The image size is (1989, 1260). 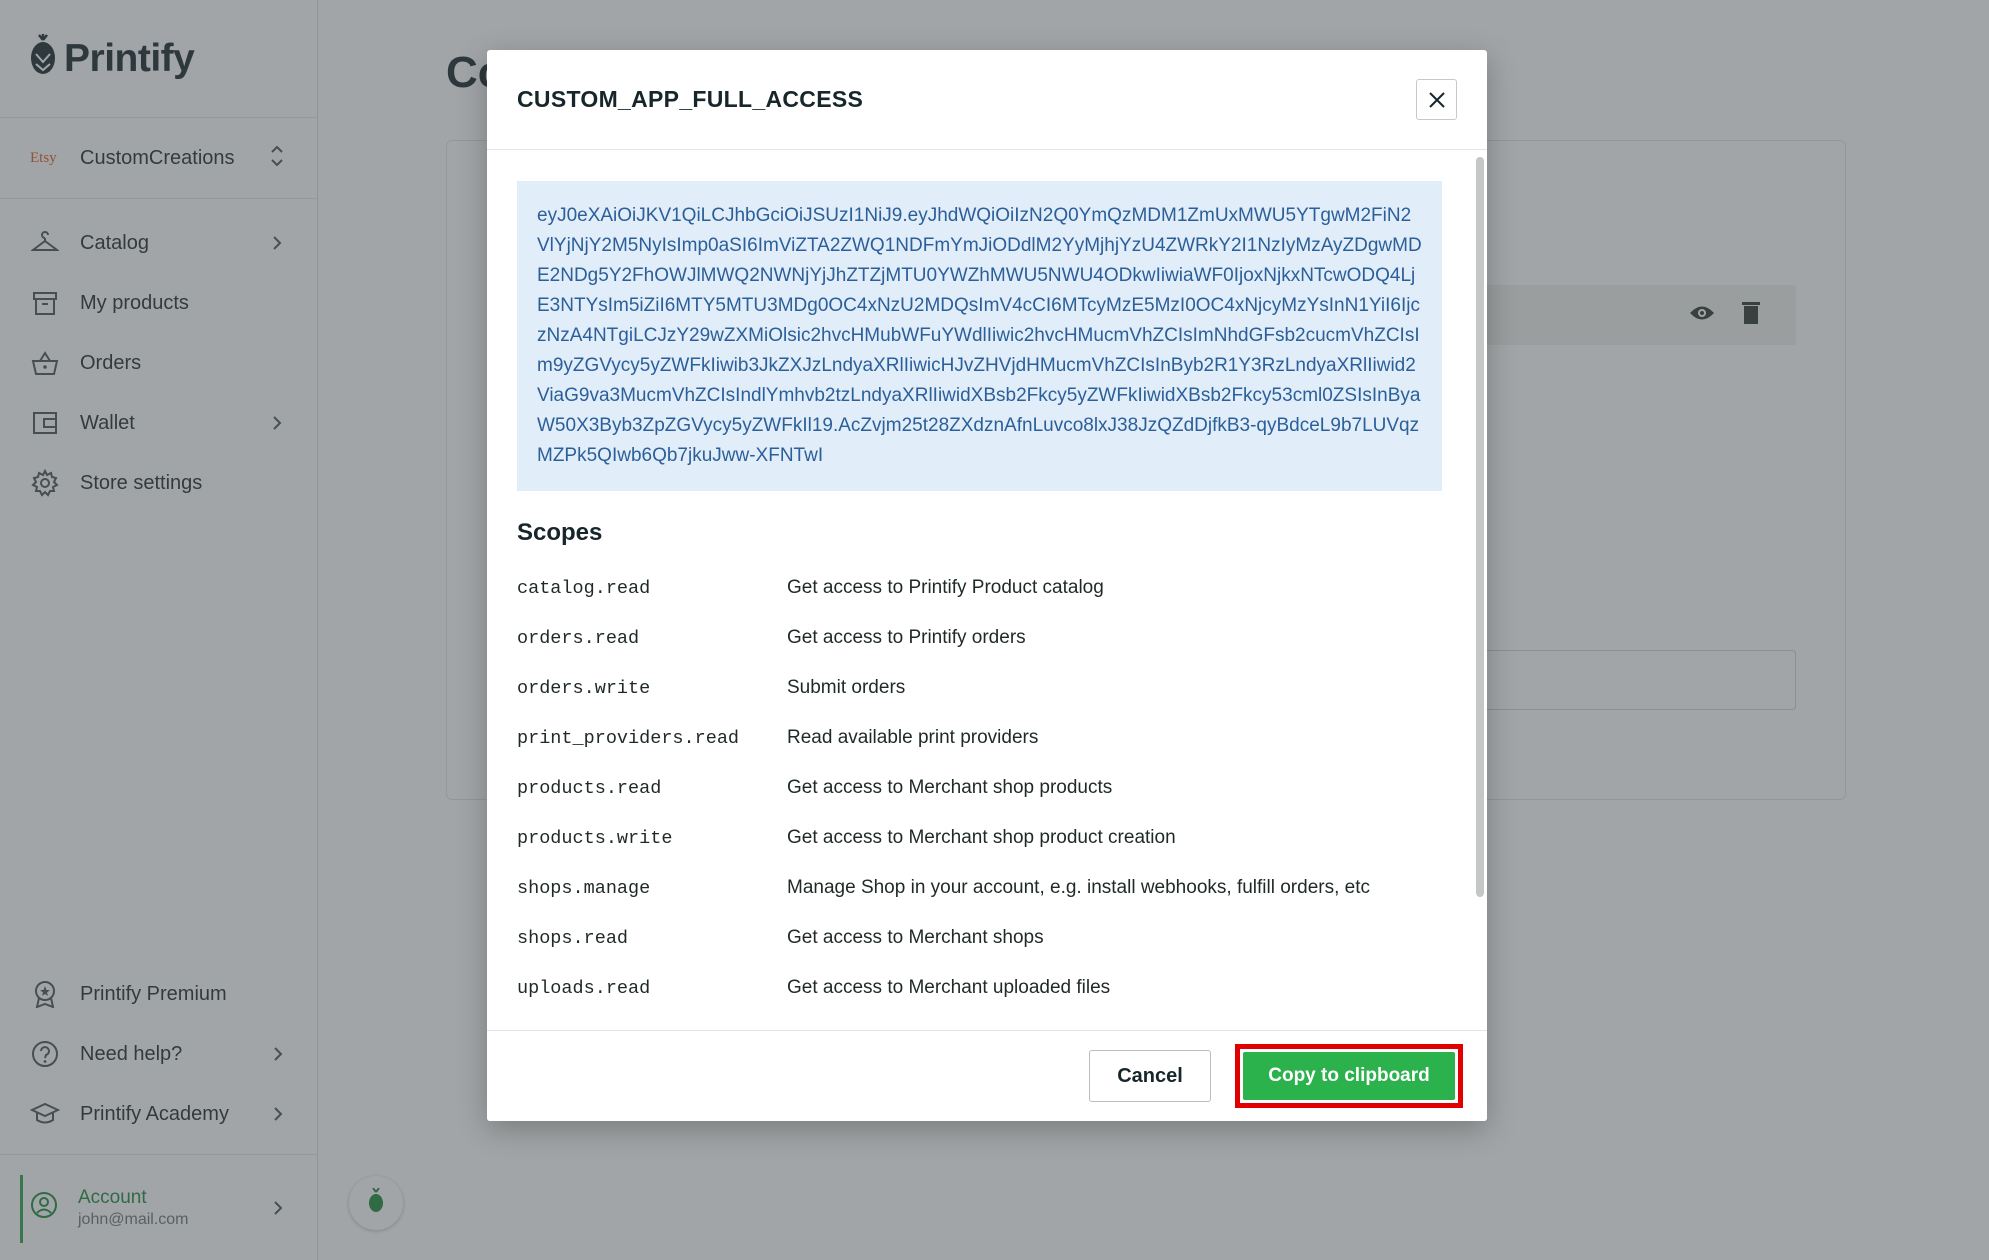 I want to click on highlight-outline: Copy to clipboard, so click(x=1349, y=1076).